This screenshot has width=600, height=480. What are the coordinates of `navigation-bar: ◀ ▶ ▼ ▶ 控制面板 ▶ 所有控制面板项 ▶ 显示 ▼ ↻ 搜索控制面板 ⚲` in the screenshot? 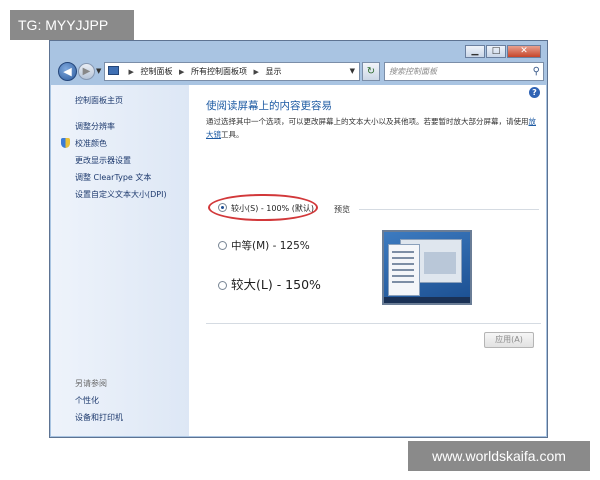 It's located at (298, 71).